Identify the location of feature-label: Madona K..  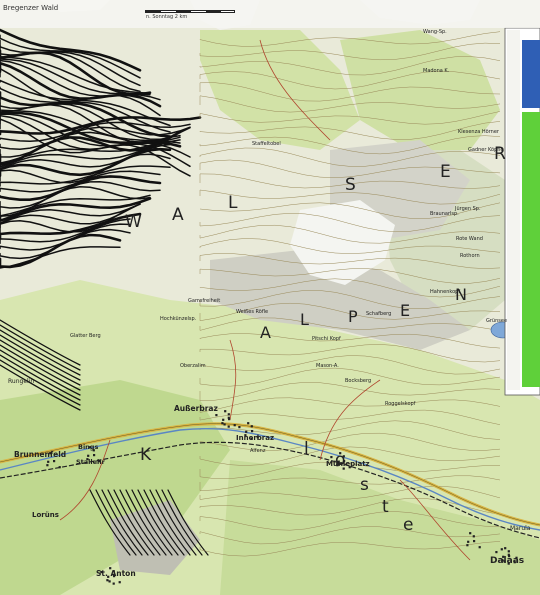
(436, 71).